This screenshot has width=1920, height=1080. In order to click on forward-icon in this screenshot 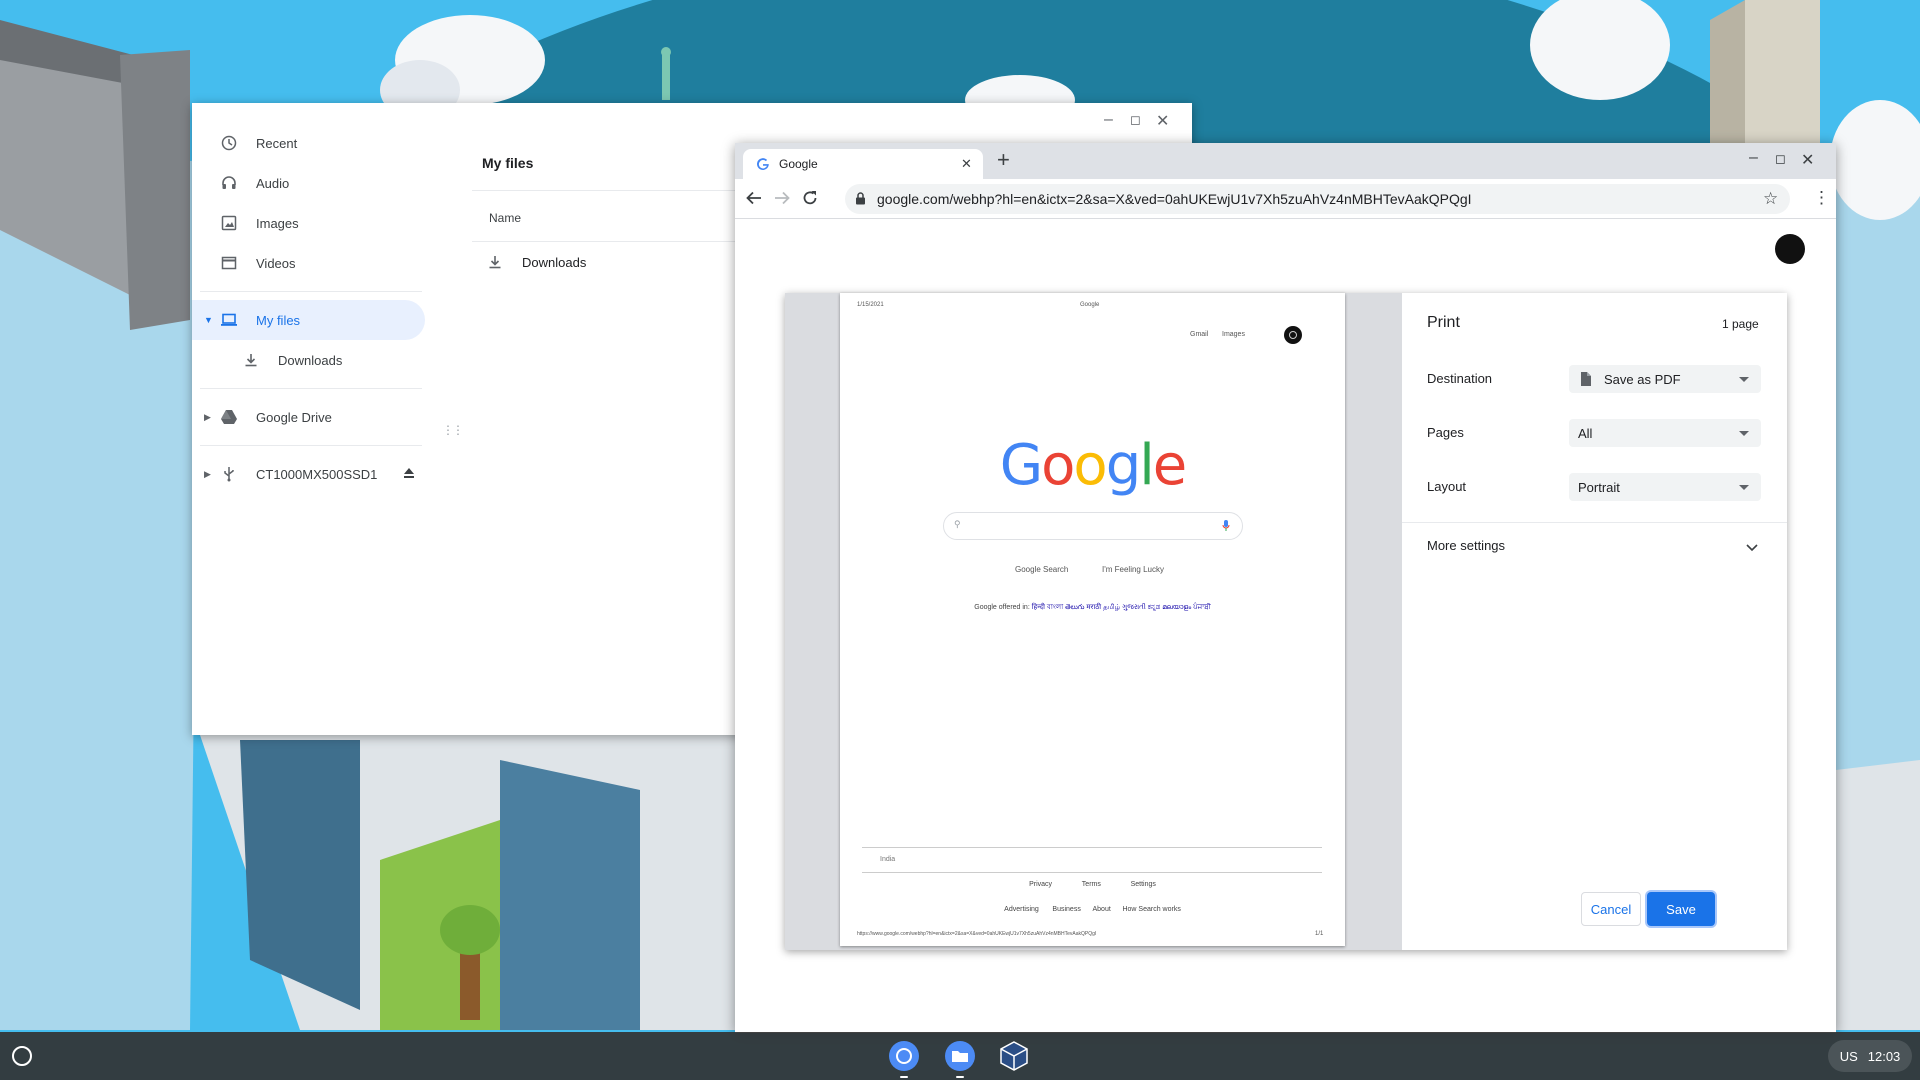, I will do `click(782, 200)`.